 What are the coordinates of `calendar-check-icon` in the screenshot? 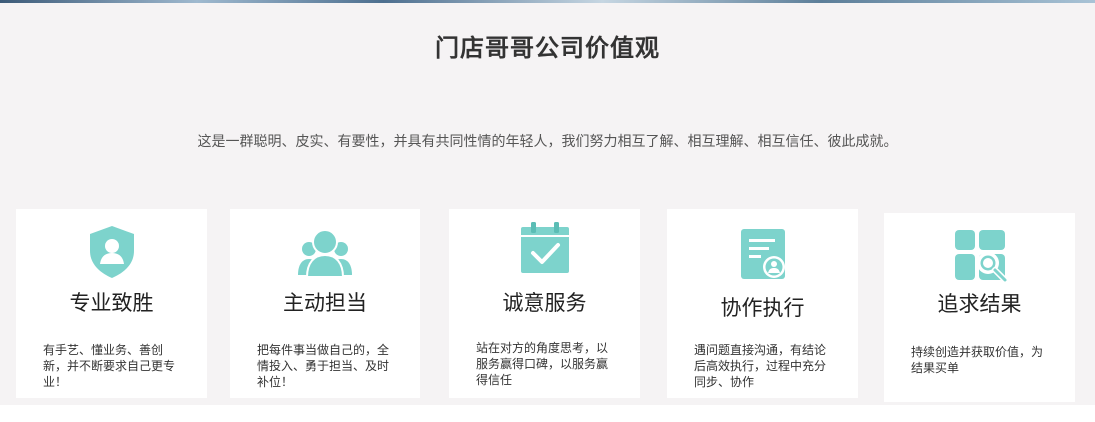 It's located at (545, 249).